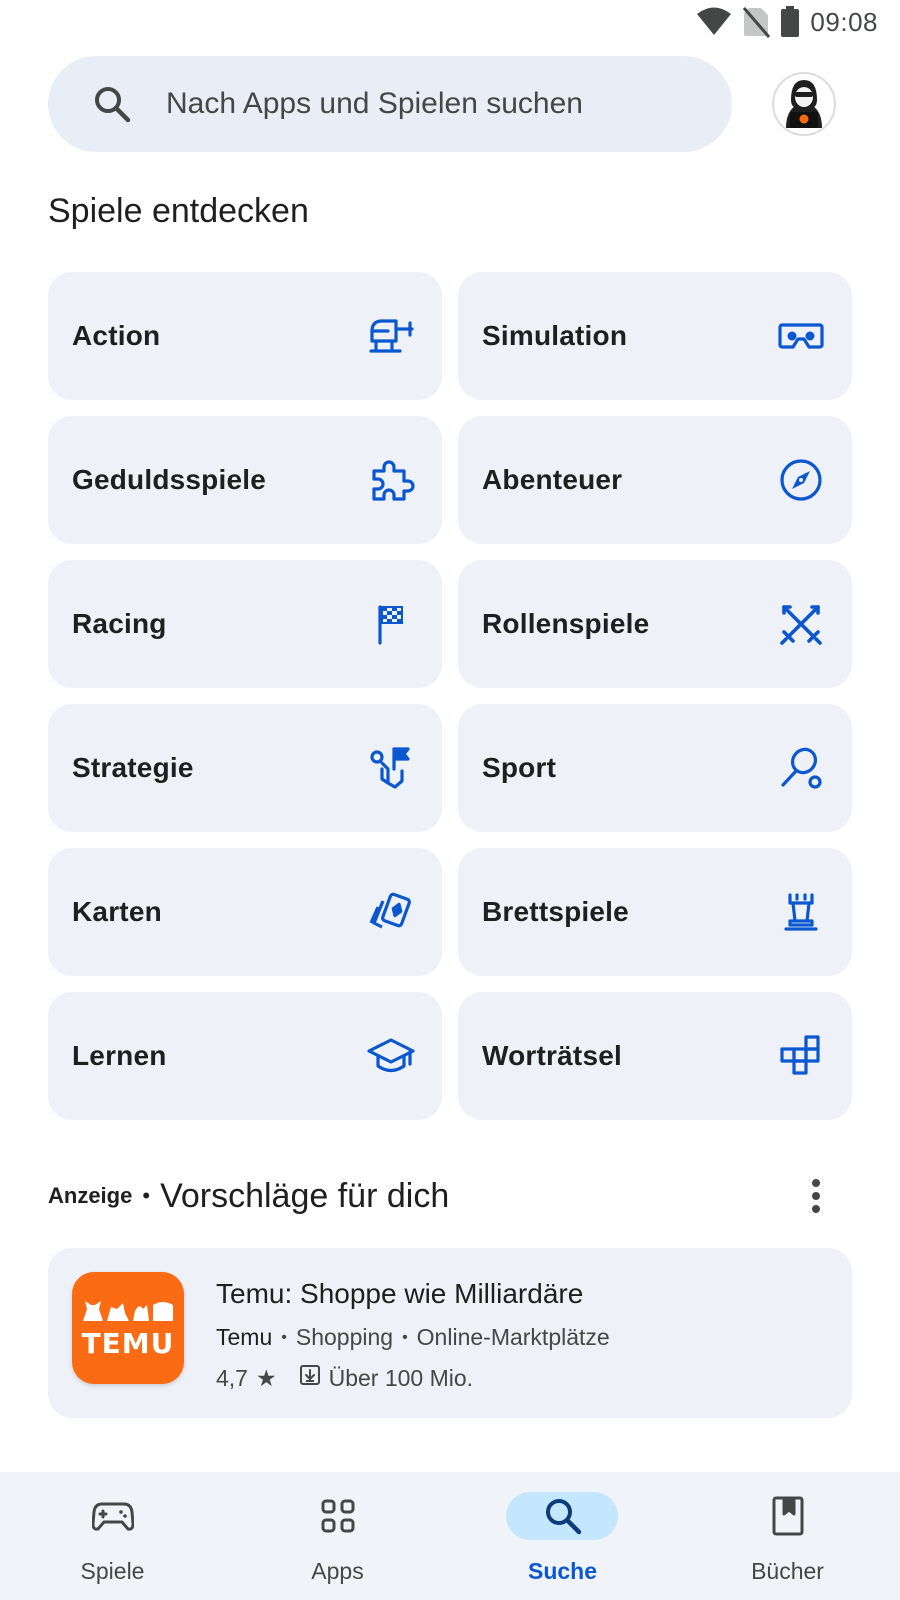 The height and width of the screenshot is (1600, 900). I want to click on temu-app-icon: TEMU, so click(128, 1328).